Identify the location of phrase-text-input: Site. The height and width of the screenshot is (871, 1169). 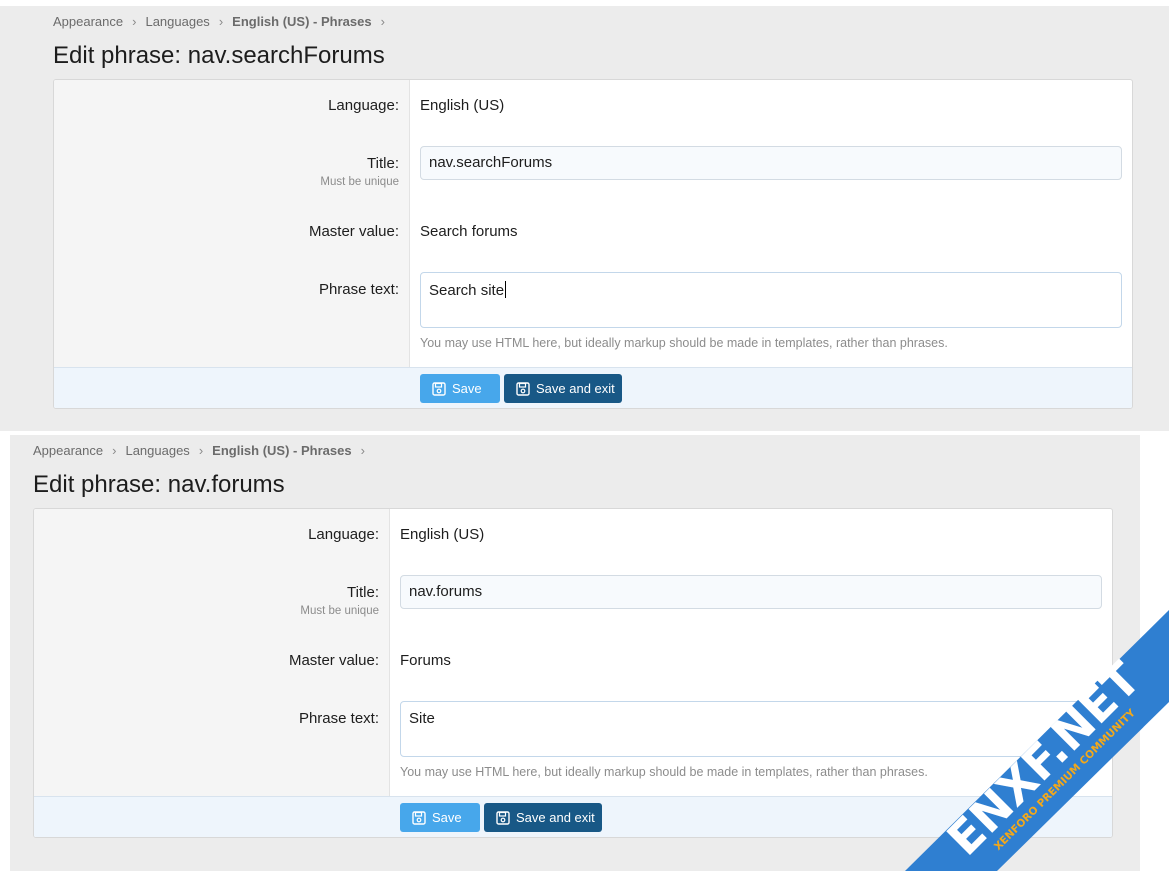
(751, 729).